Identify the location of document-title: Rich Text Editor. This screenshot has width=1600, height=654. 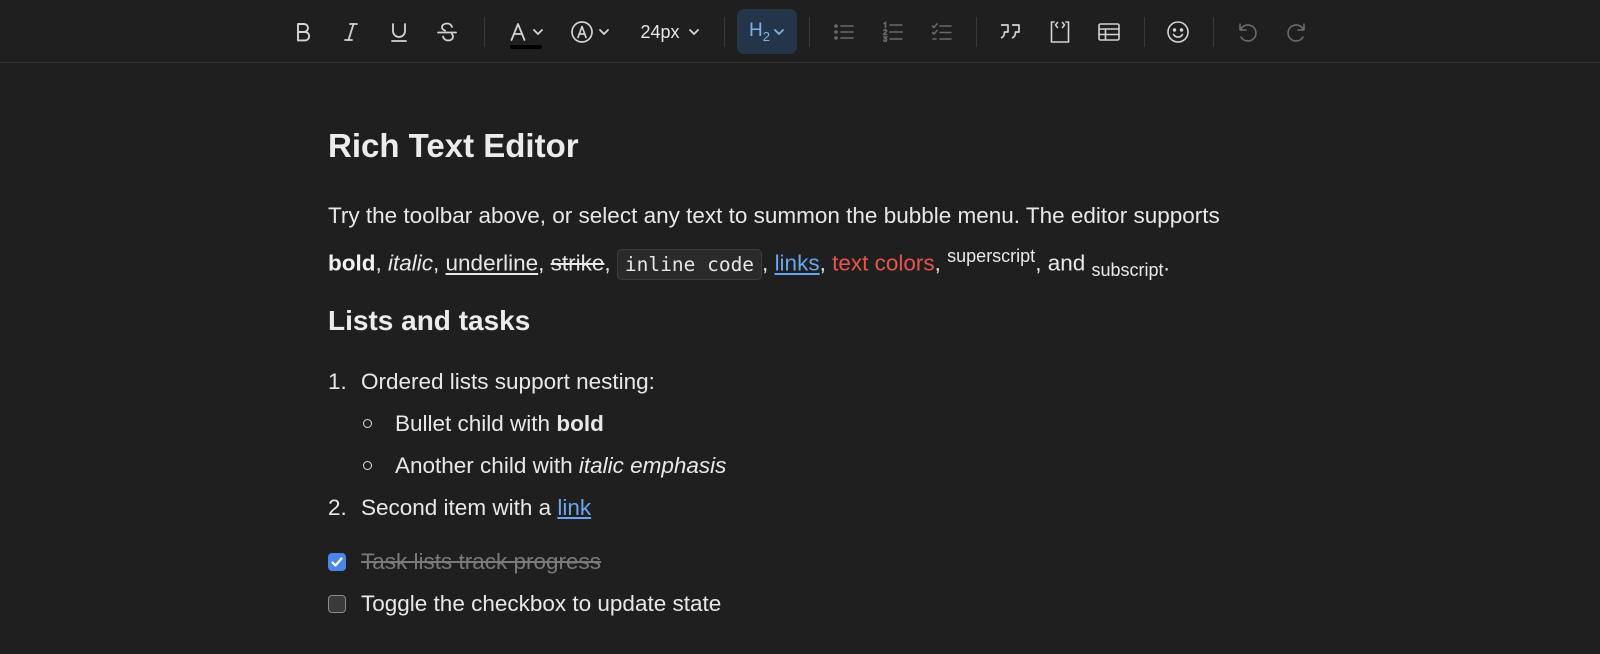
(453, 145).